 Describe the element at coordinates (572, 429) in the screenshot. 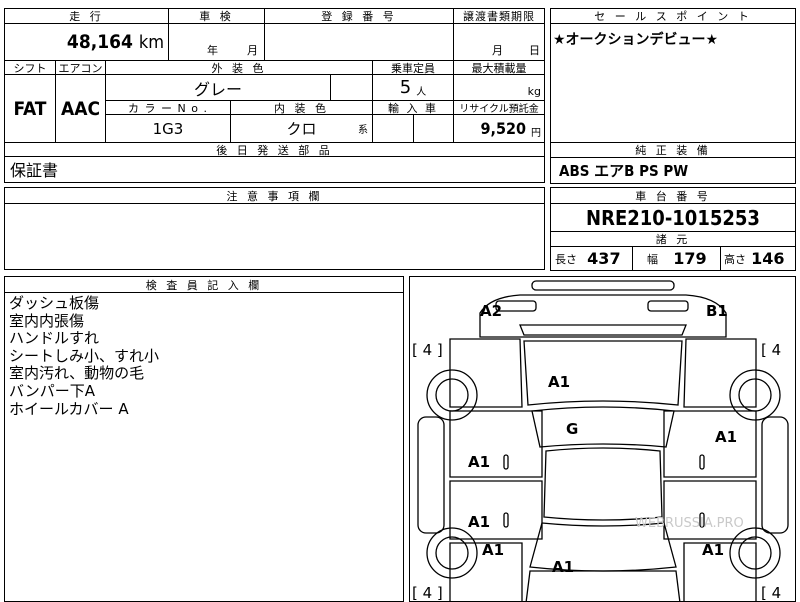

I see `mark-windshield: G` at that location.